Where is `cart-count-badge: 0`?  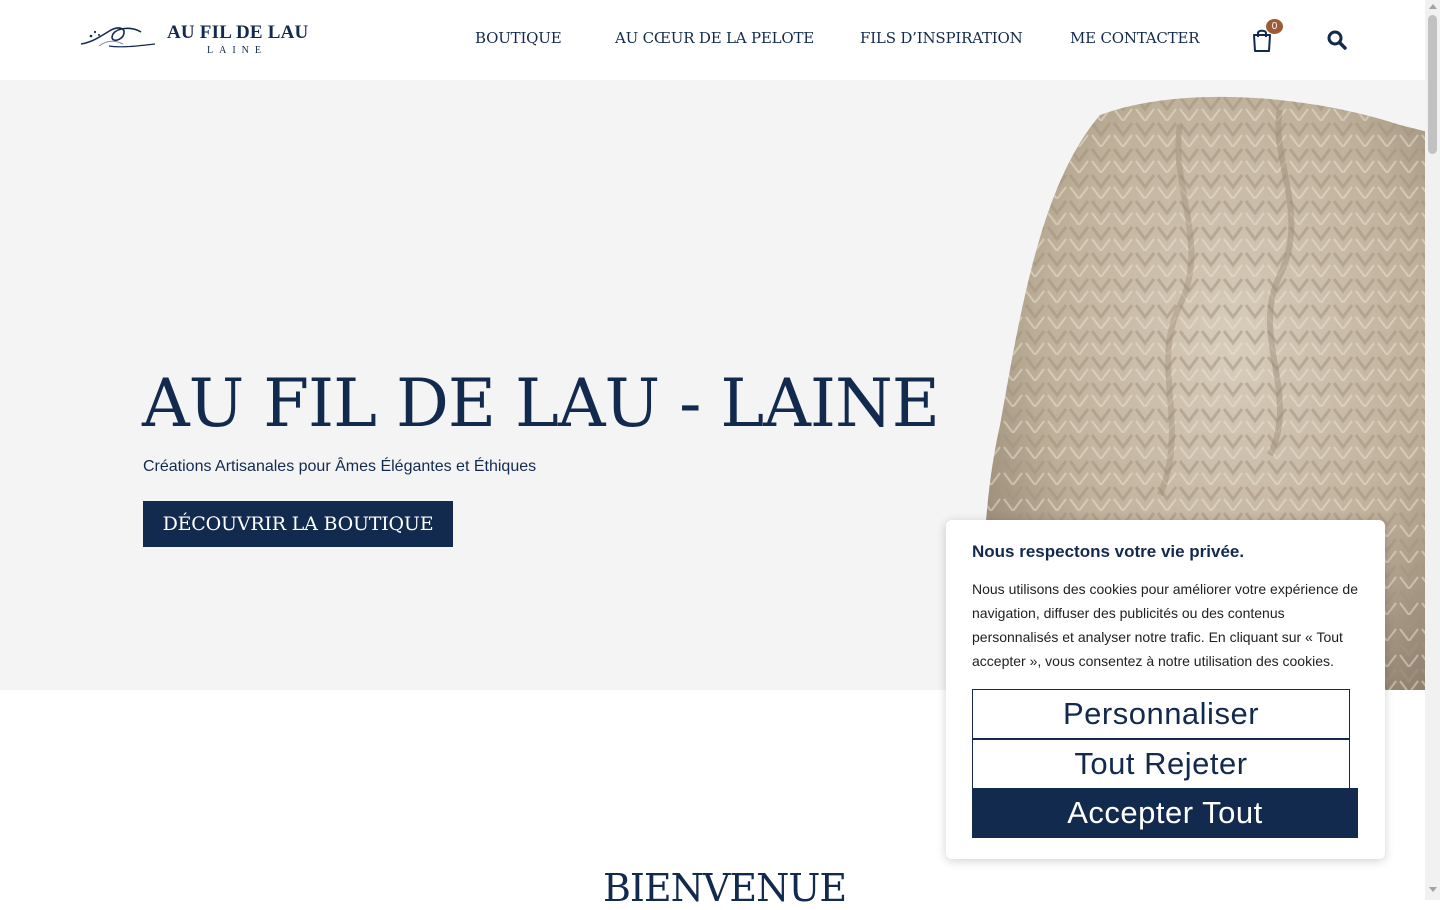 cart-count-badge: 0 is located at coordinates (1274, 26).